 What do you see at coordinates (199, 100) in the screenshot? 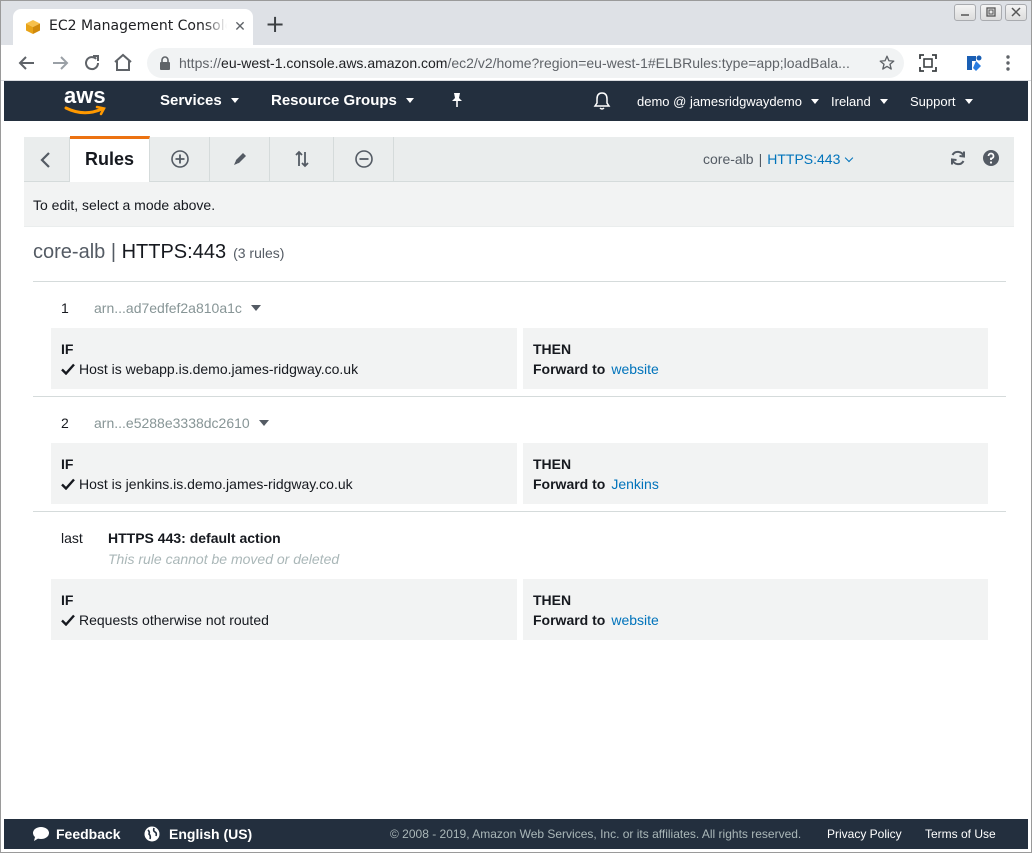
I see `services-menu: Services` at bounding box center [199, 100].